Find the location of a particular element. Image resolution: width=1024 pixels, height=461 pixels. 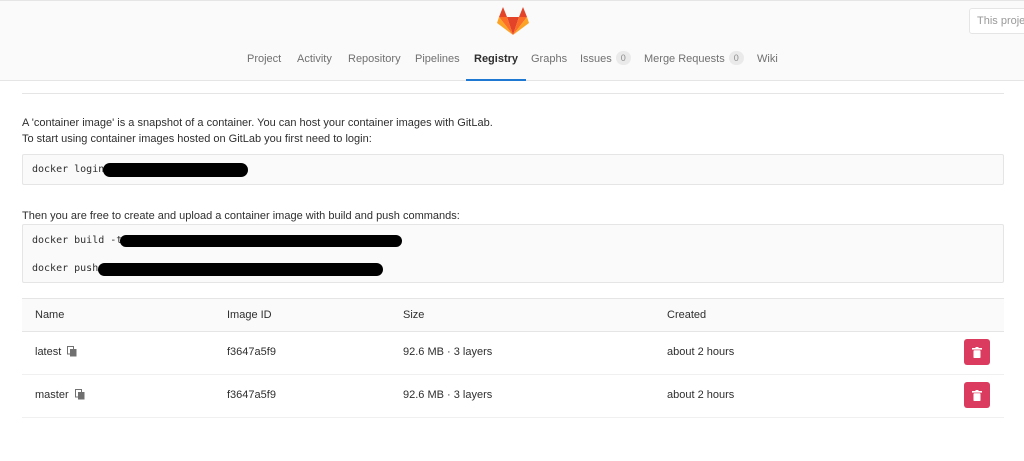

tab-label: Issues is located at coordinates (596, 59).